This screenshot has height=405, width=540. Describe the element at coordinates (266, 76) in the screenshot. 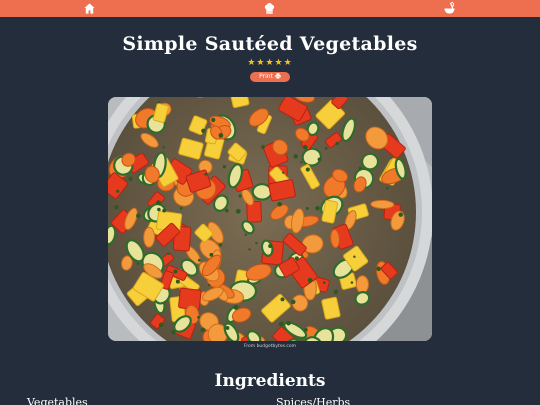

I see `print-button-label: Print` at that location.